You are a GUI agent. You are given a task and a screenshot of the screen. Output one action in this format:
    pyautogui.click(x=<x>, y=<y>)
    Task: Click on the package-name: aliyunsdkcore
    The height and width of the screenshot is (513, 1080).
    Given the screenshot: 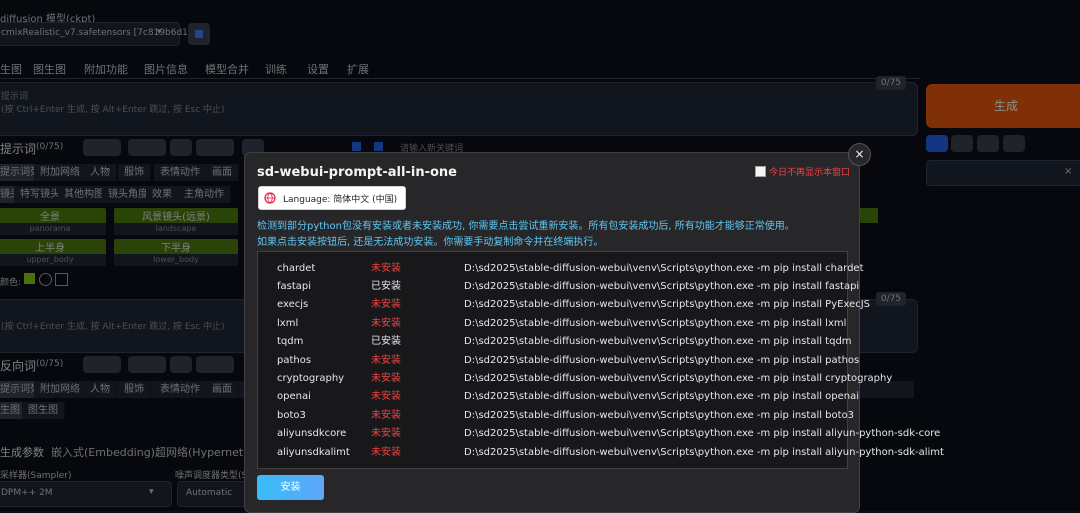 What is the action you would take?
    pyautogui.click(x=312, y=433)
    